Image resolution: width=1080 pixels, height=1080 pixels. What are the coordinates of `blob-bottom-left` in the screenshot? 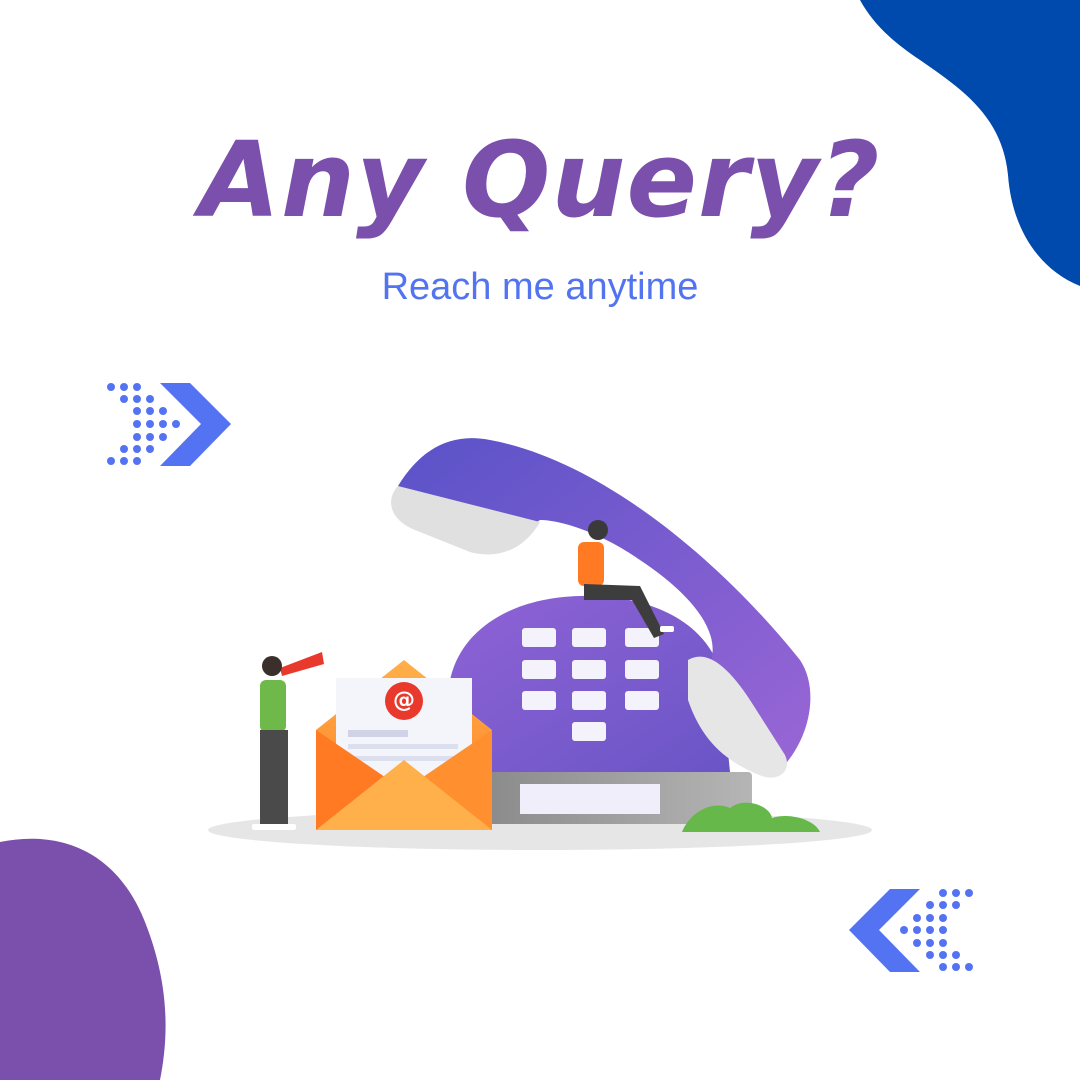 It's located at (83, 959).